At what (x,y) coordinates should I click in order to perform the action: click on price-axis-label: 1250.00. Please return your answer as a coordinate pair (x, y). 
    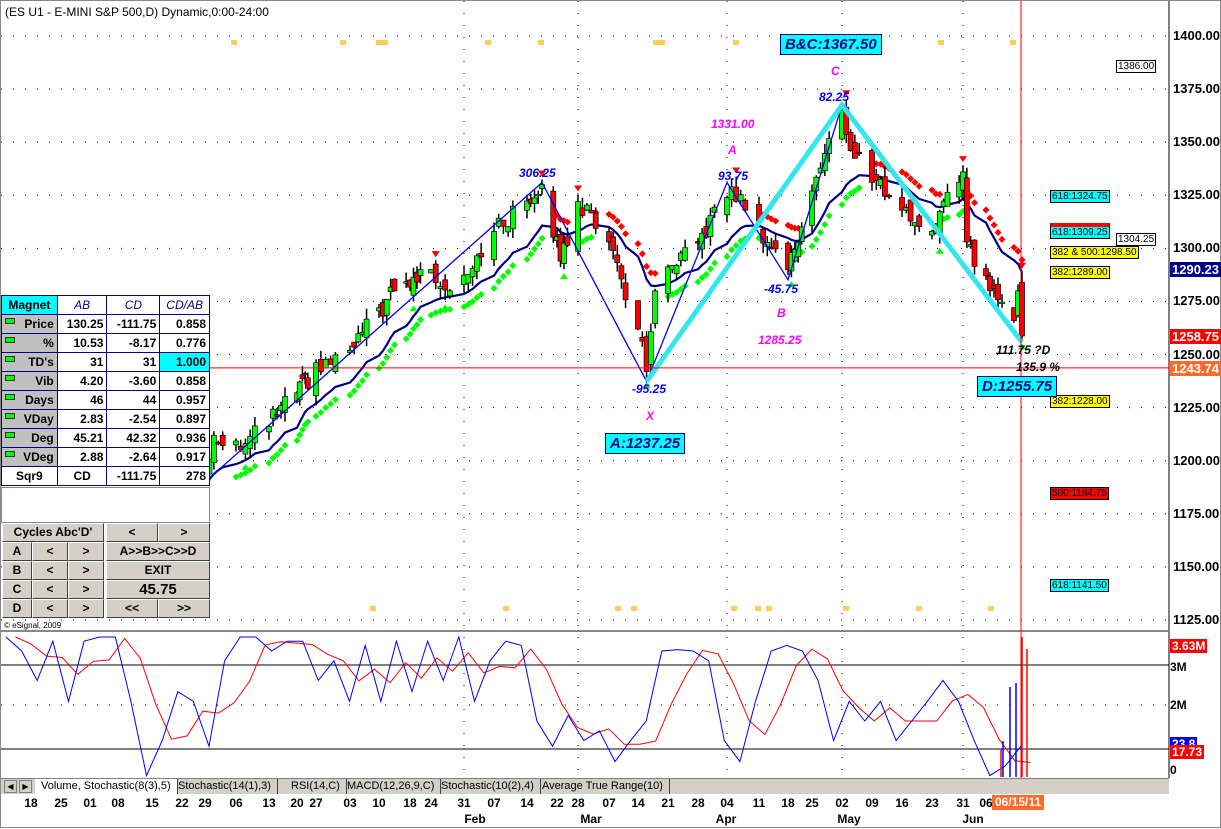
    Looking at the image, I should click on (1196, 354).